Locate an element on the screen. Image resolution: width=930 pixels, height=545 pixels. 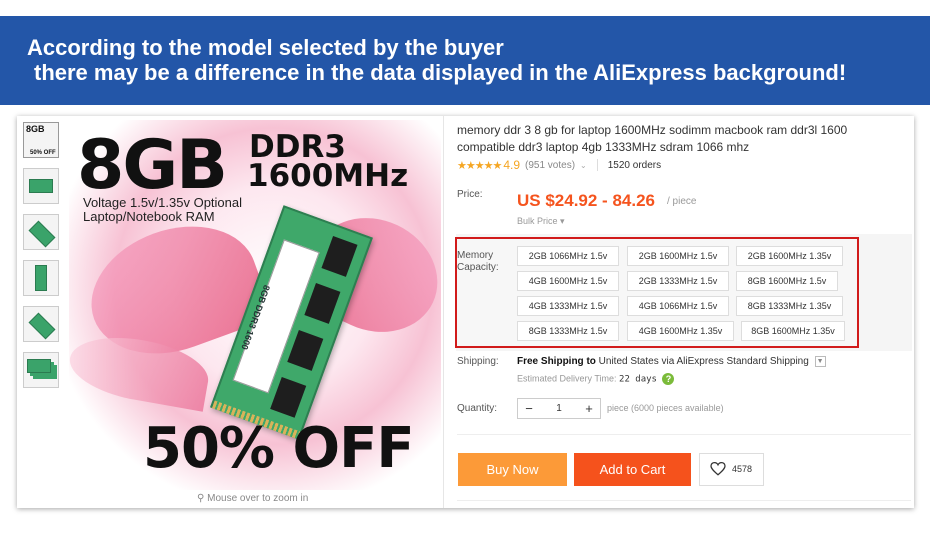
price-unit: / piece is located at coordinates (682, 201).